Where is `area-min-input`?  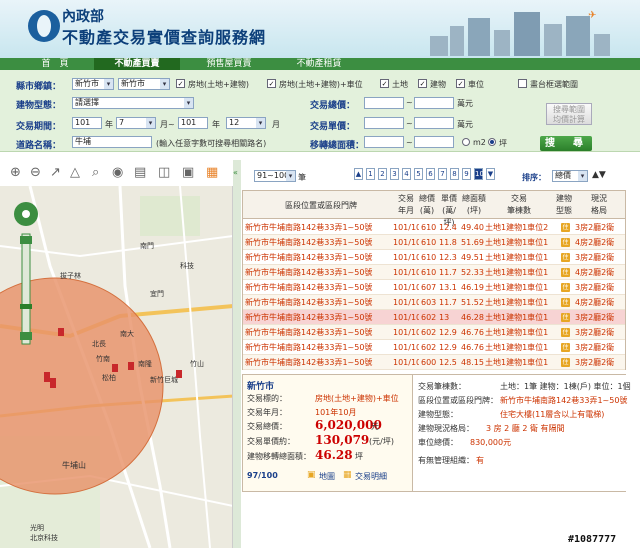
area-min-input is located at coordinates (384, 142).